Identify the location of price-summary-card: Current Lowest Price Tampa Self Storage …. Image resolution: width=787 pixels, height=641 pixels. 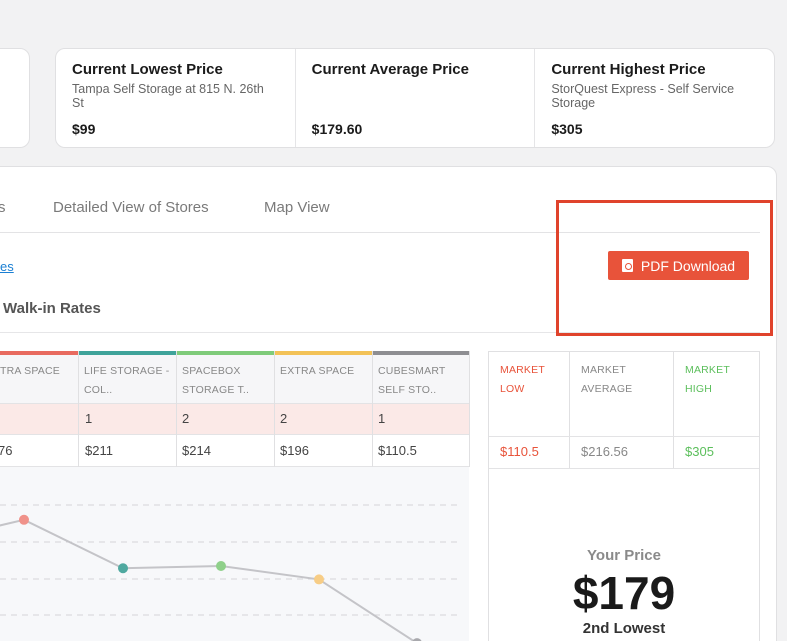
(415, 98).